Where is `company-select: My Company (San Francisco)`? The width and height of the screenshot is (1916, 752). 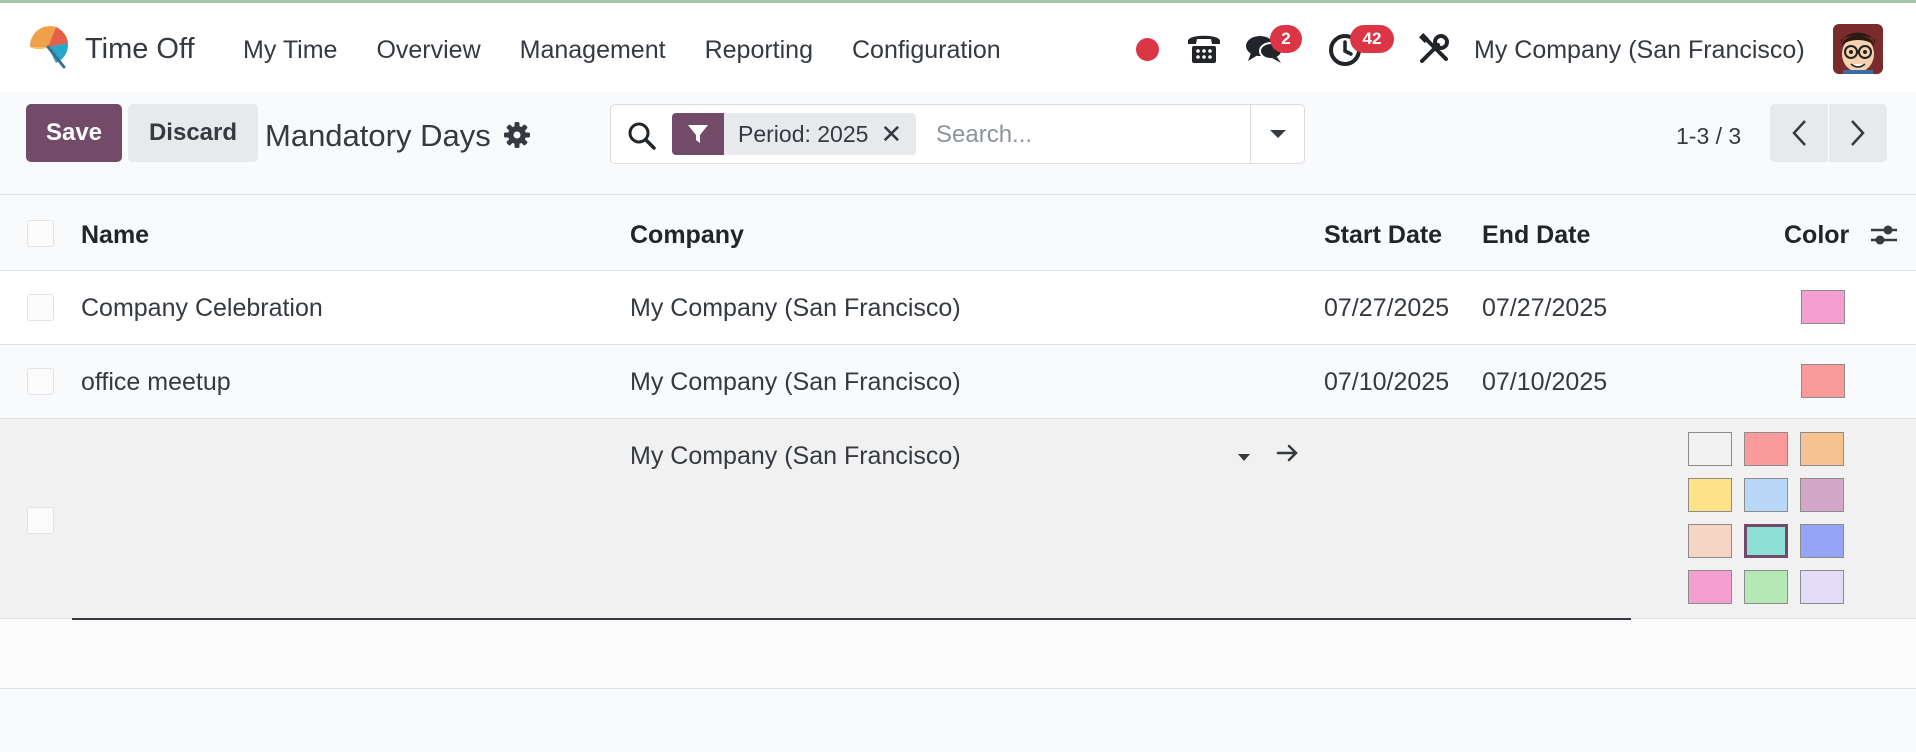 company-select: My Company (San Francisco) is located at coordinates (795, 456).